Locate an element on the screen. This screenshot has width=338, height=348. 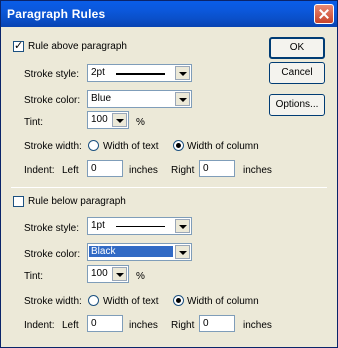
below-tint-select: 100 is located at coordinates (108, 274).